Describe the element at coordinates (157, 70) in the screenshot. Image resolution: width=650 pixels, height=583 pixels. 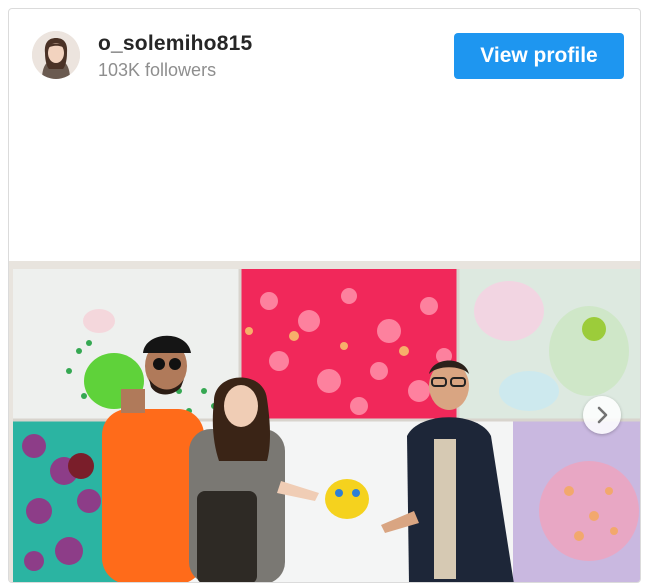
I see `follower-count: 103K followers` at that location.